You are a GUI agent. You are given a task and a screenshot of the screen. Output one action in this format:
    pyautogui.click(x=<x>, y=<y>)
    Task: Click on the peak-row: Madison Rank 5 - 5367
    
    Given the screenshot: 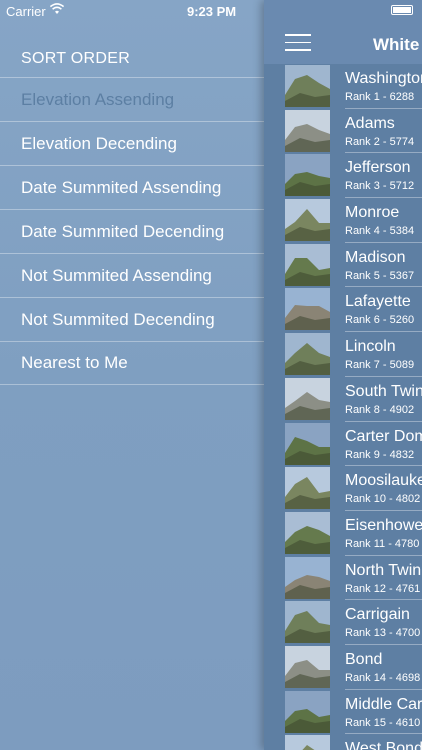 What is the action you would take?
    pyautogui.click(x=343, y=265)
    